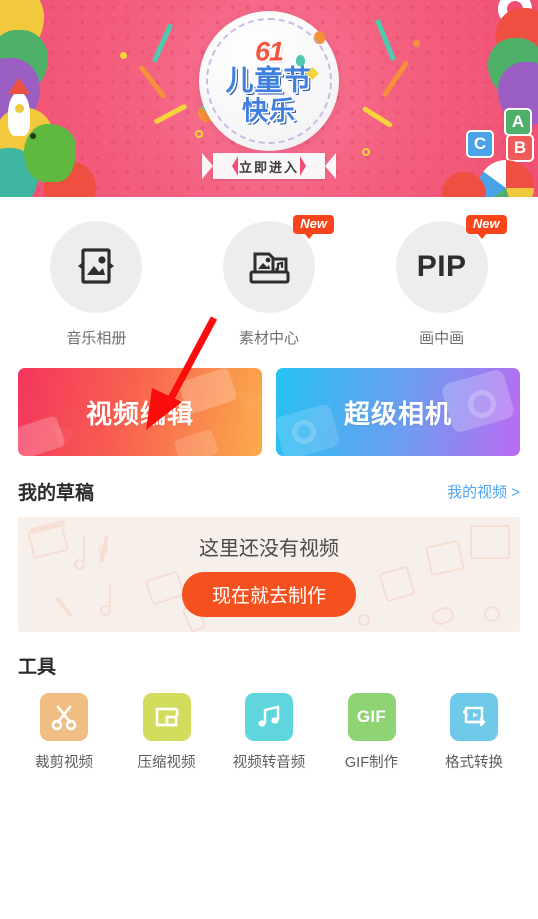 Image resolution: width=538 pixels, height=919 pixels. I want to click on hot-air-balloon2-icon, so click(300, 60).